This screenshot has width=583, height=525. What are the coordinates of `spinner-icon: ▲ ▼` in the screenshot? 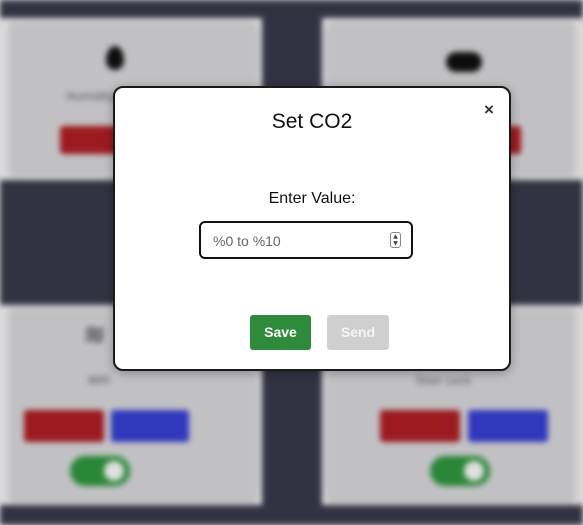 It's located at (395, 240).